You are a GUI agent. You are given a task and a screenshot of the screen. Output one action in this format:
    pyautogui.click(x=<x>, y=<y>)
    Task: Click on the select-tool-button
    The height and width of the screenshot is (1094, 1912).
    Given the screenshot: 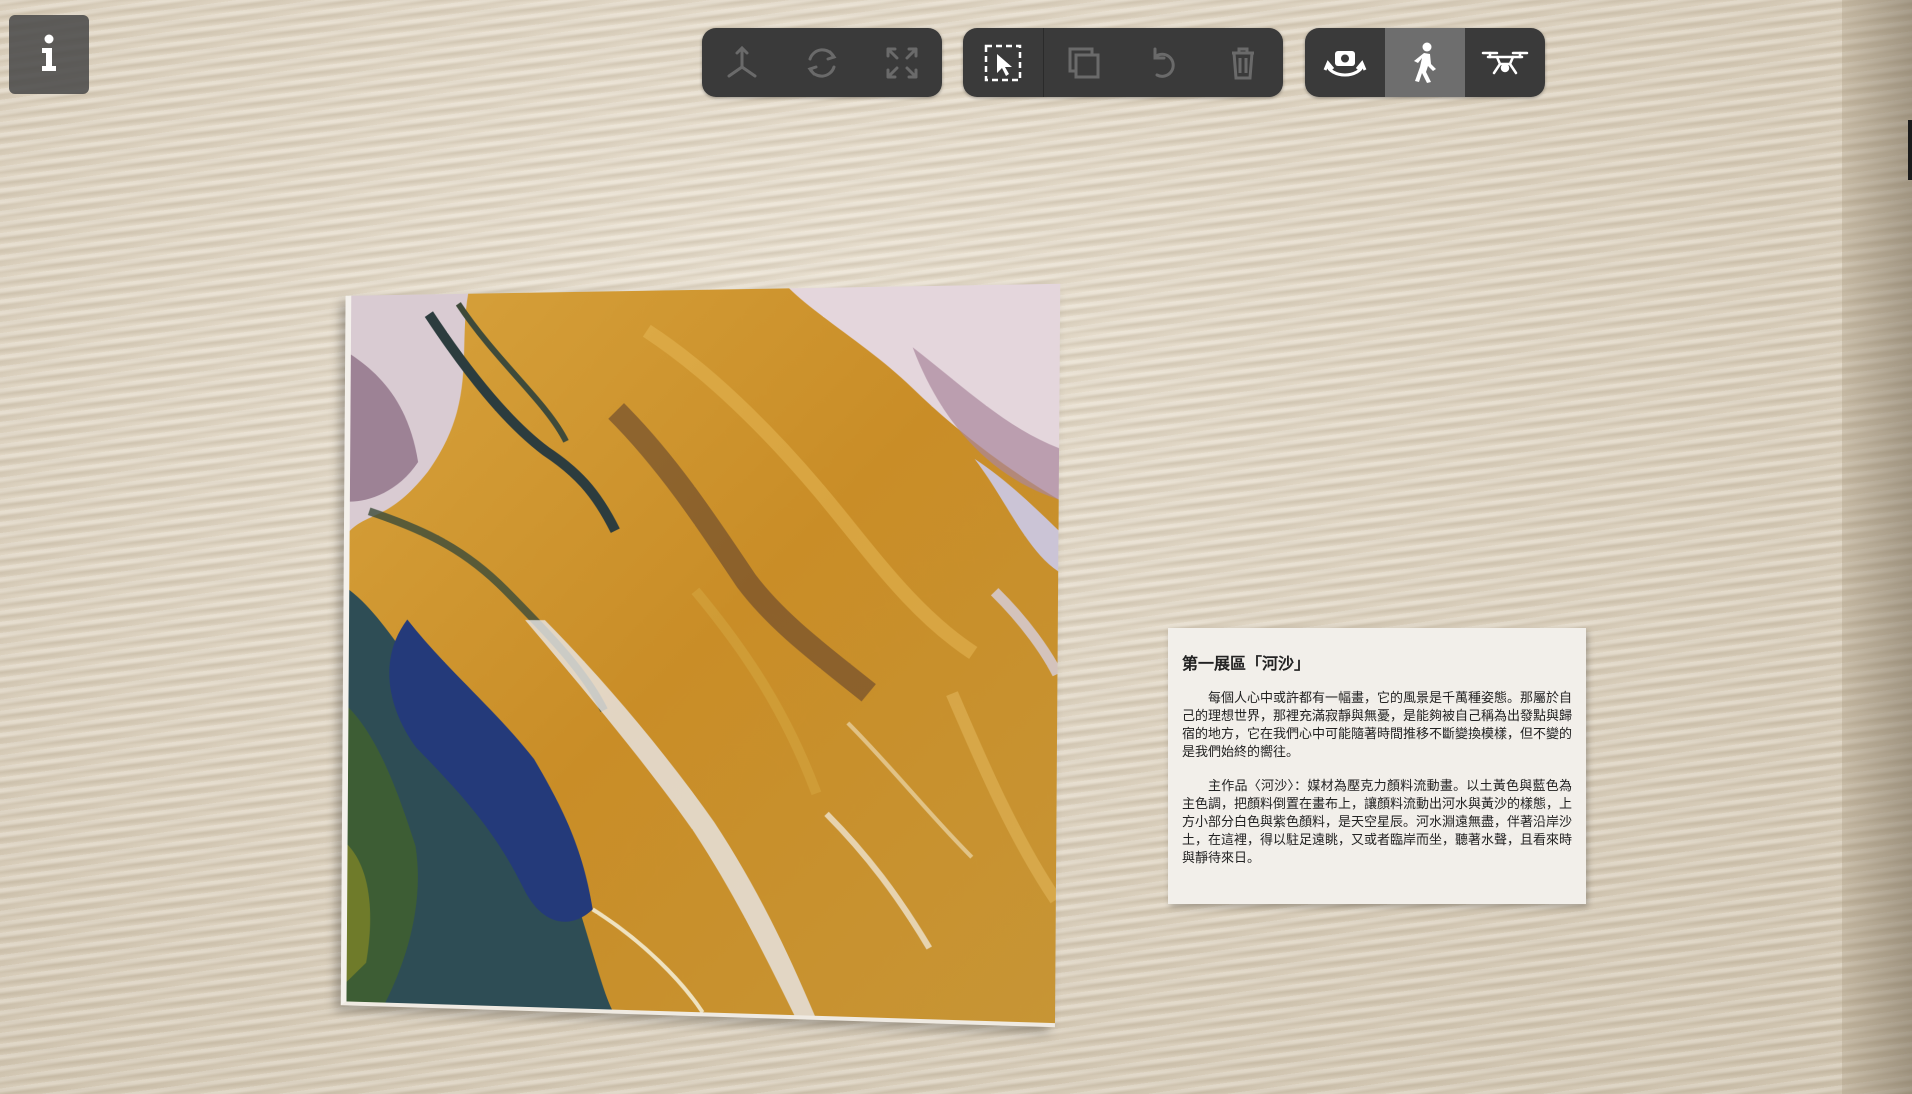 What is the action you would take?
    pyautogui.click(x=1003, y=62)
    